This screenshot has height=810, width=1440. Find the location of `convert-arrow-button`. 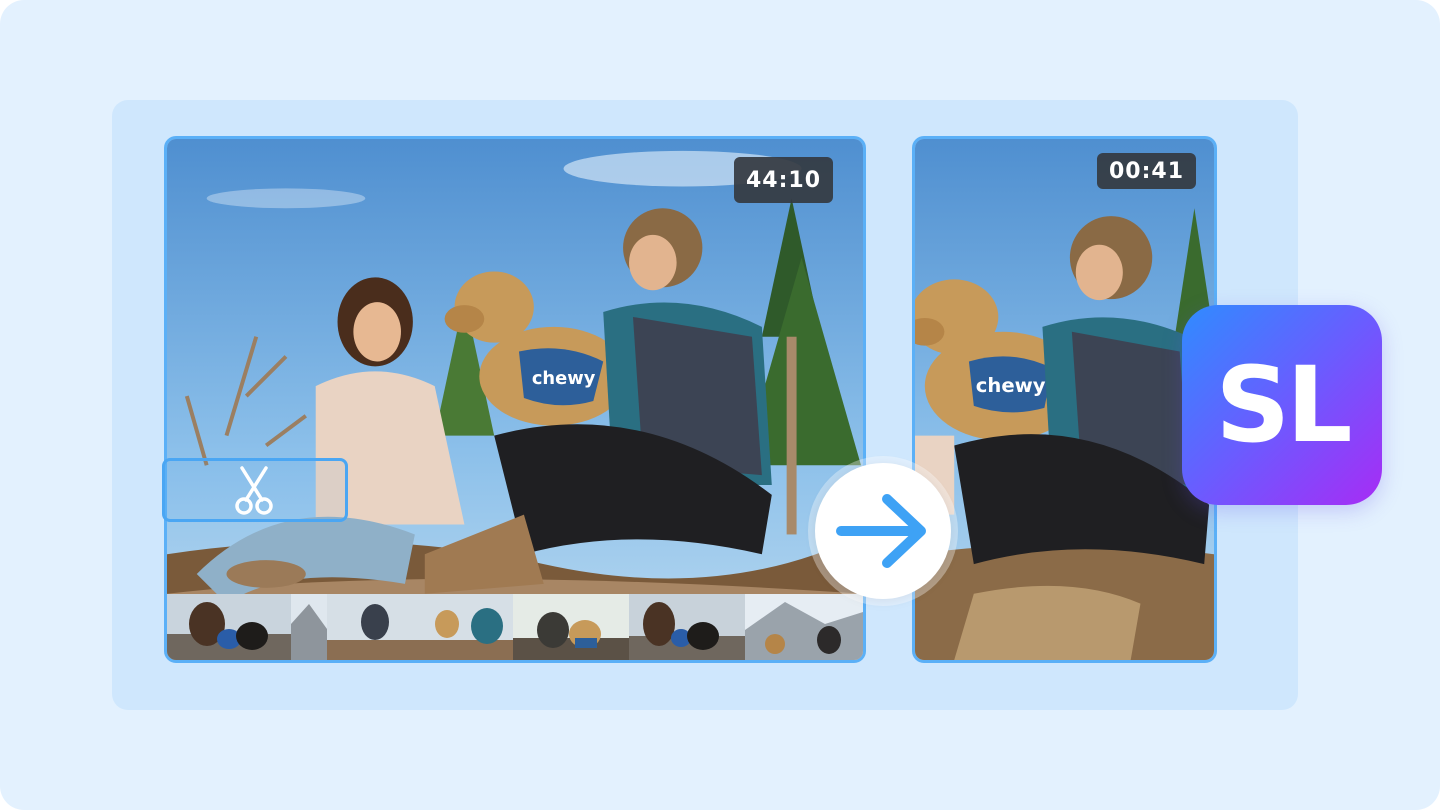

convert-arrow-button is located at coordinates (883, 531).